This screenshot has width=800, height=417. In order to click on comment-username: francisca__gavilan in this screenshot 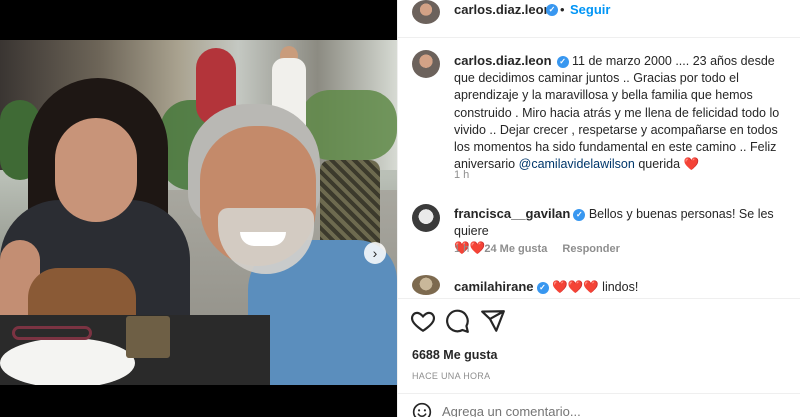, I will do `click(512, 213)`.